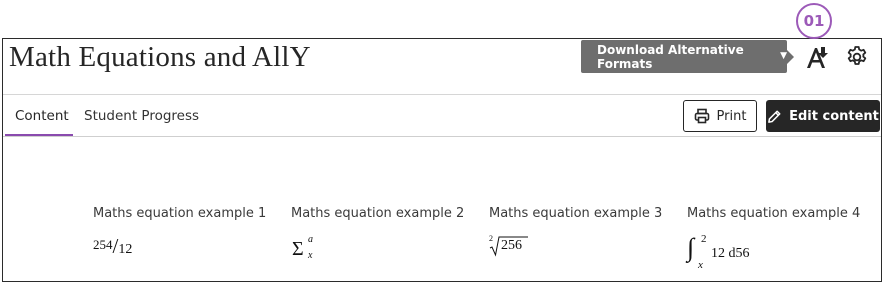  I want to click on tooltip-arrow, so click(790, 57).